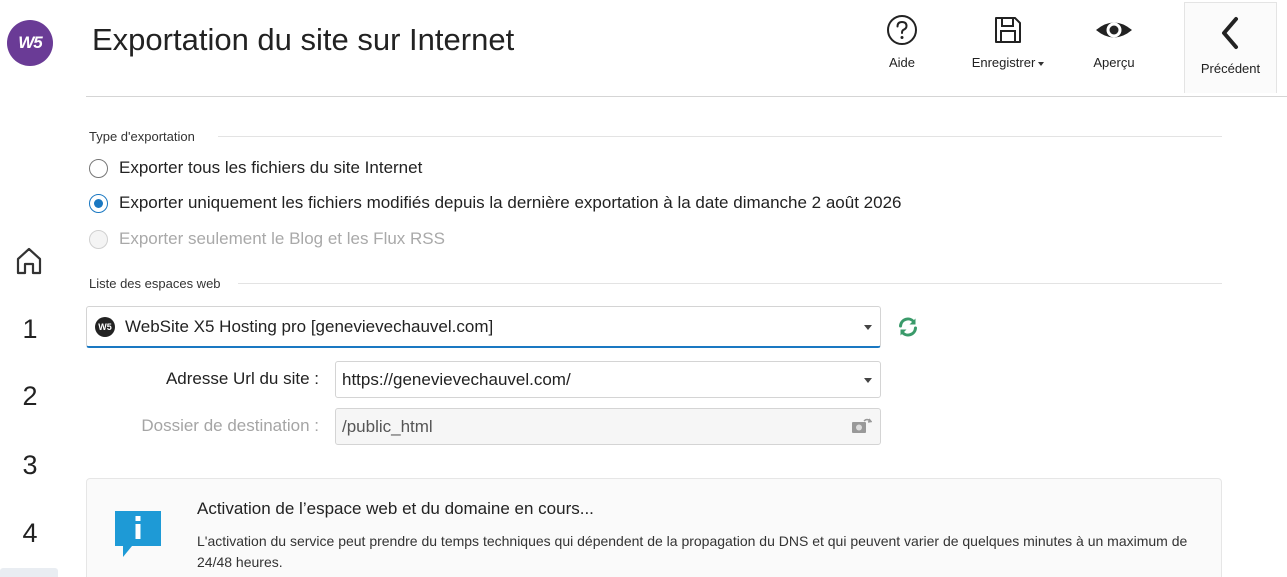  What do you see at coordinates (902, 46) in the screenshot?
I see `help-button: Aide` at bounding box center [902, 46].